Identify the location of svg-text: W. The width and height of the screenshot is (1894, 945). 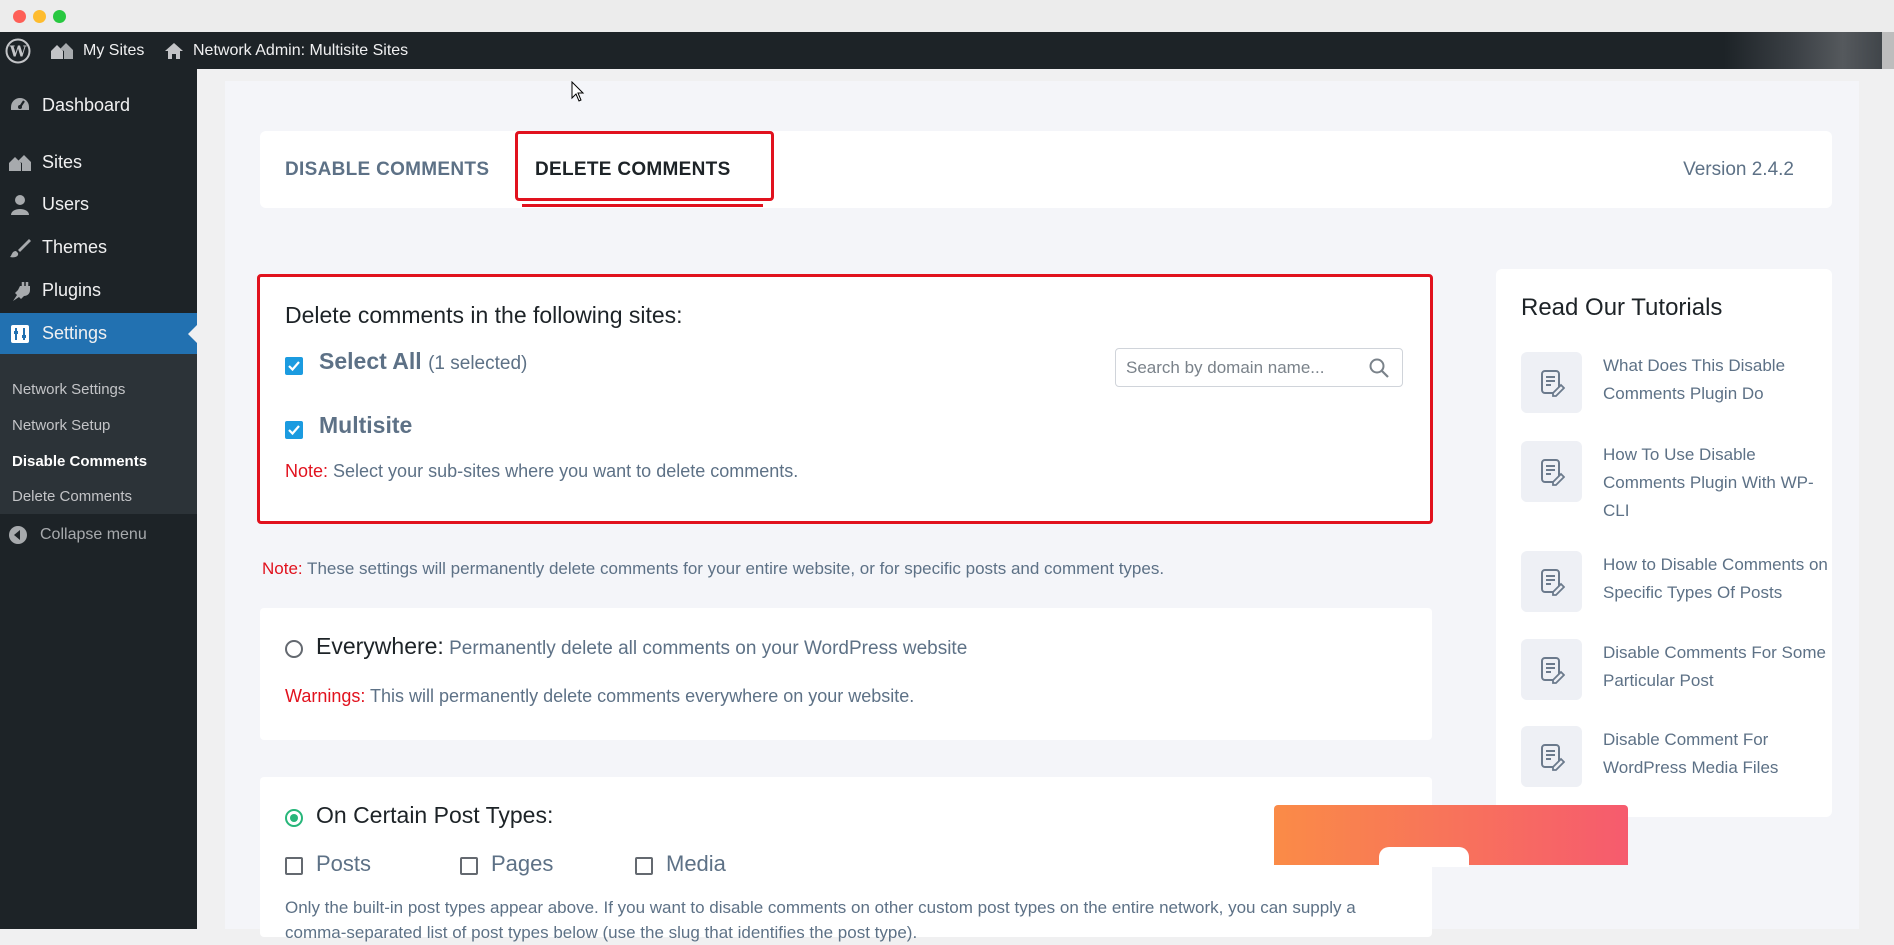
(18, 51).